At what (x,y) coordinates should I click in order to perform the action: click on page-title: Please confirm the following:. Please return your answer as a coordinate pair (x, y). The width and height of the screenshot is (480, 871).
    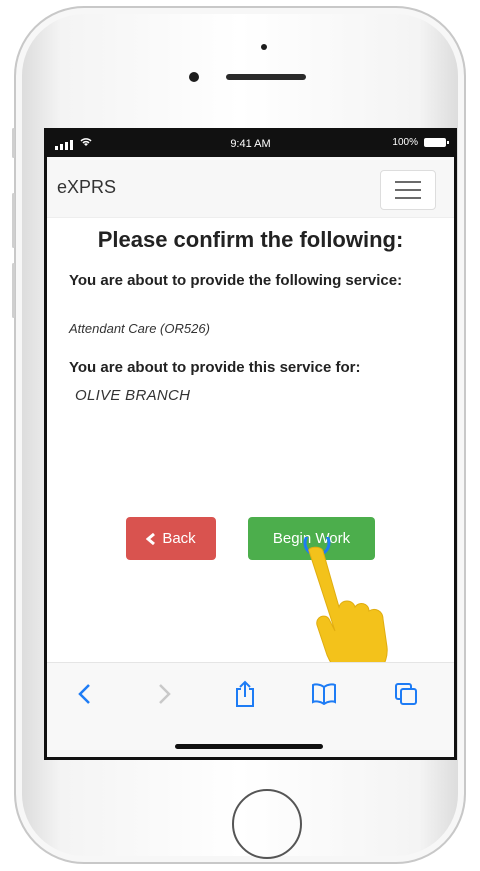
    Looking at the image, I should click on (250, 239).